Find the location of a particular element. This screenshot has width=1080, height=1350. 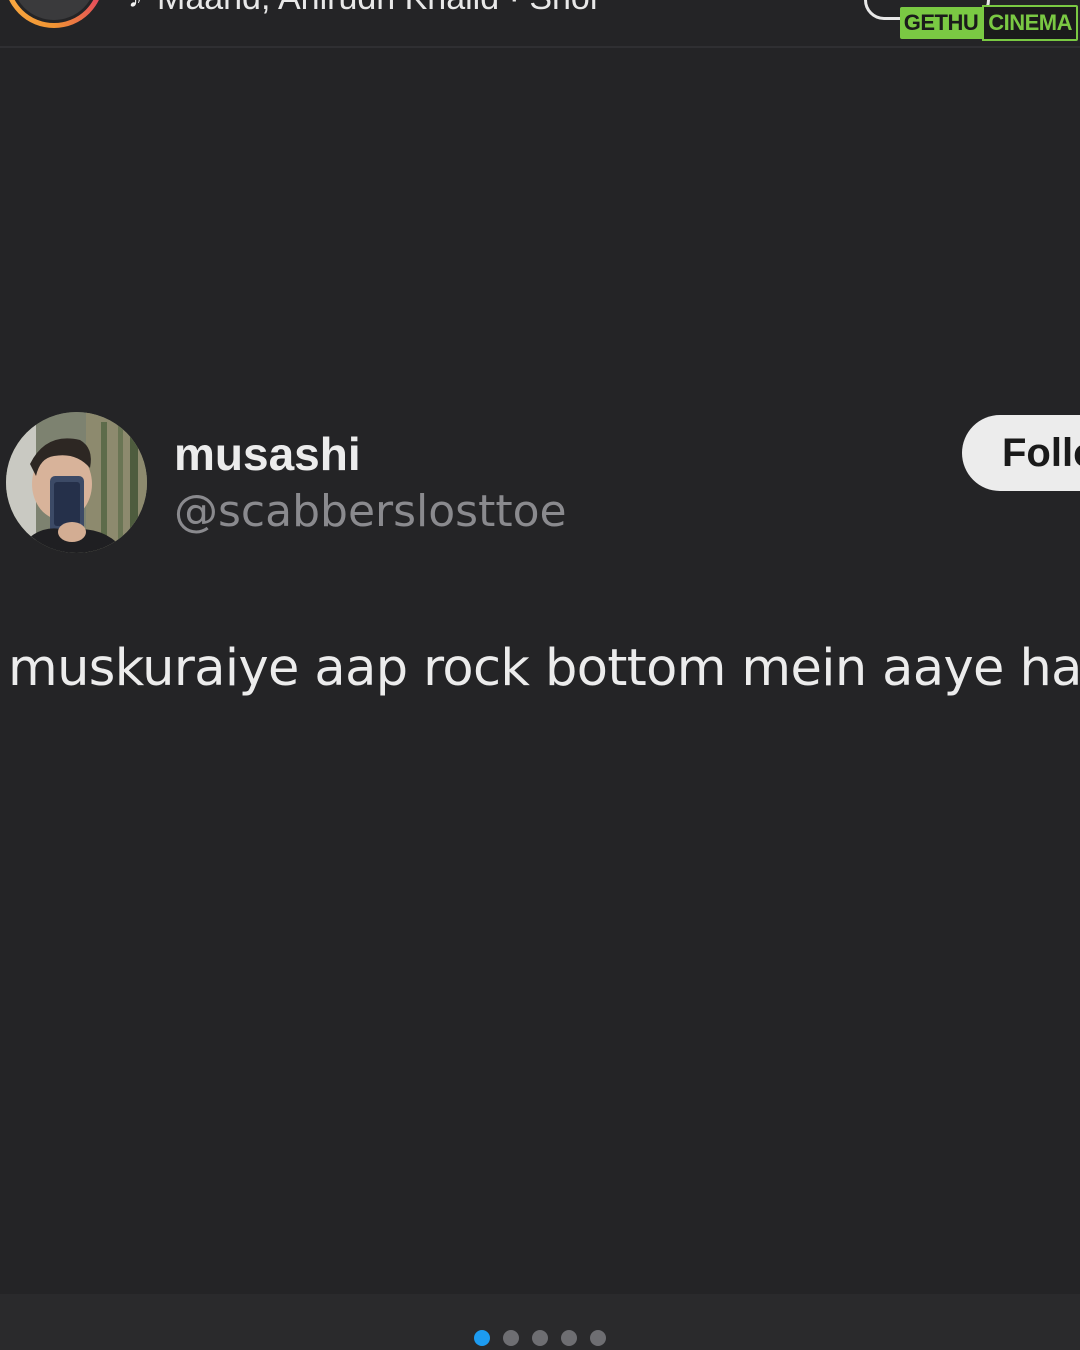

avatar is located at coordinates (76, 482).